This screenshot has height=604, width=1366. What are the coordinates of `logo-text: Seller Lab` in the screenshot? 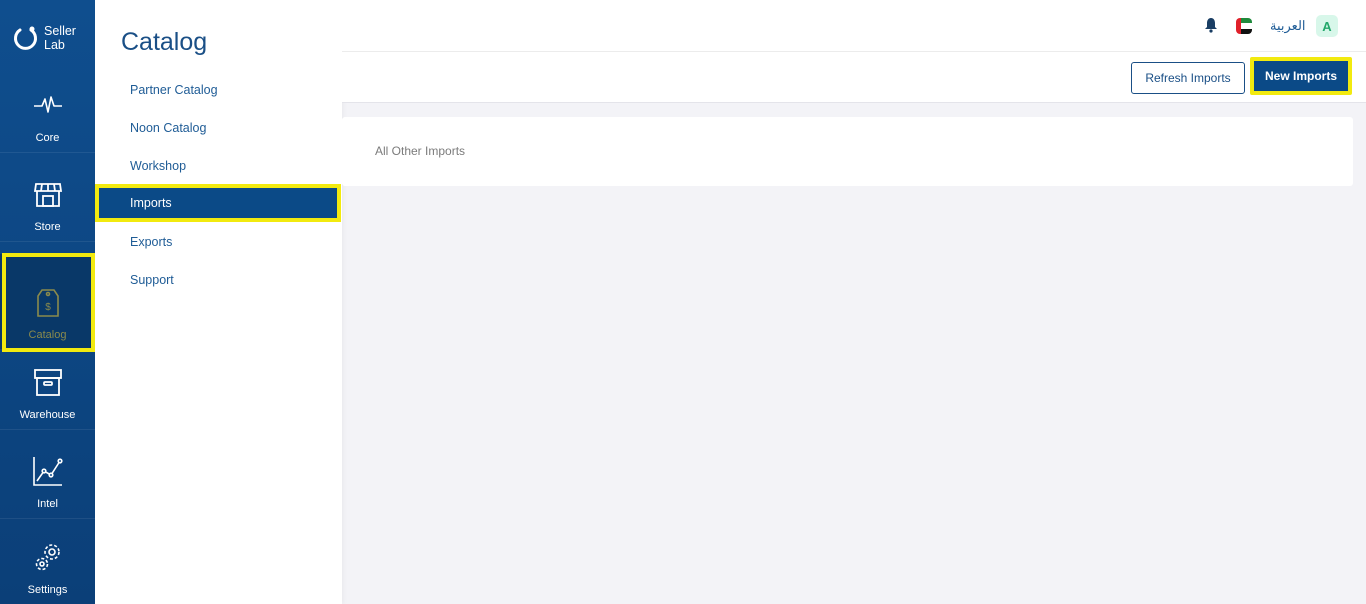 It's located at (60, 38).